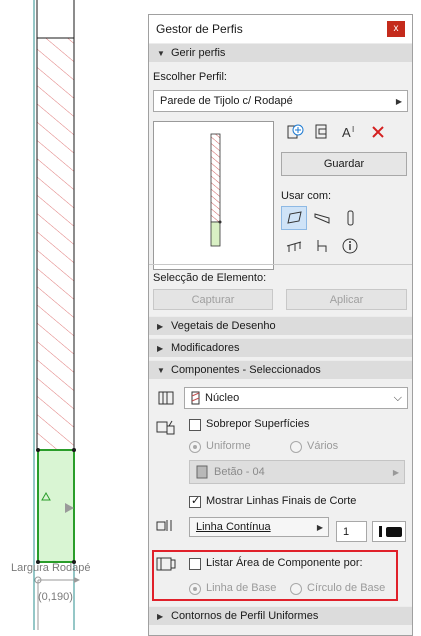  Describe the element at coordinates (195, 501) in the screenshot. I see `show-end-lines-checkbox` at that location.